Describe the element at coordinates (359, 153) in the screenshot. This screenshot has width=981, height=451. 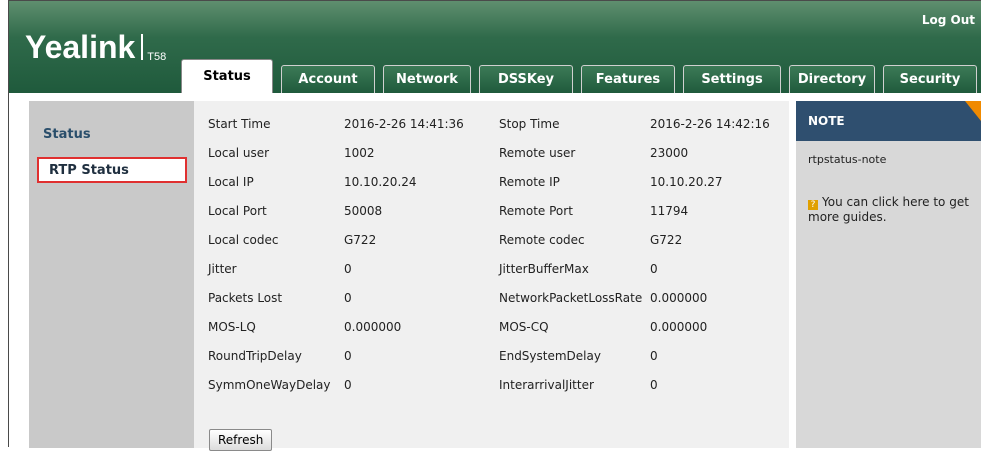
I see `row-value: 1002` at that location.